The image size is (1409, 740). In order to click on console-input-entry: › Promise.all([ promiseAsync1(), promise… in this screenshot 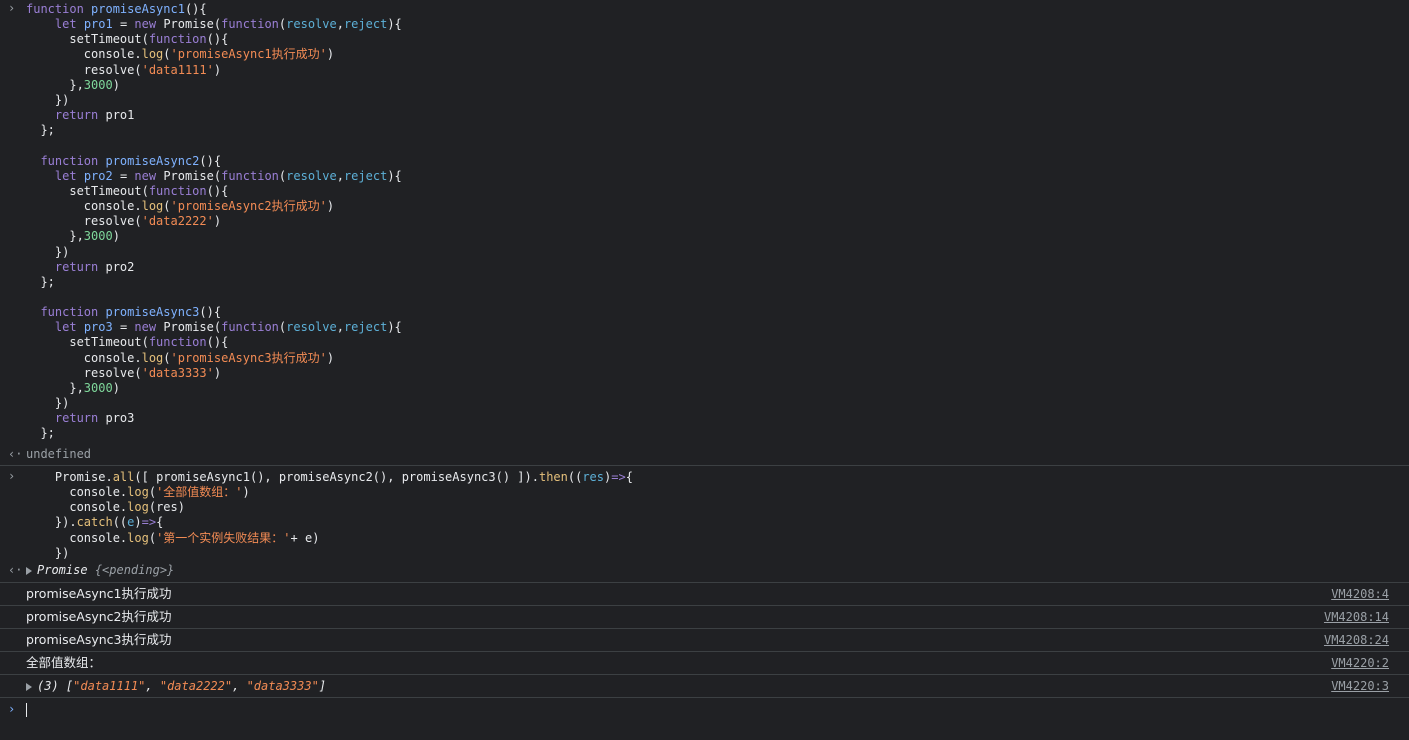, I will do `click(704, 514)`.